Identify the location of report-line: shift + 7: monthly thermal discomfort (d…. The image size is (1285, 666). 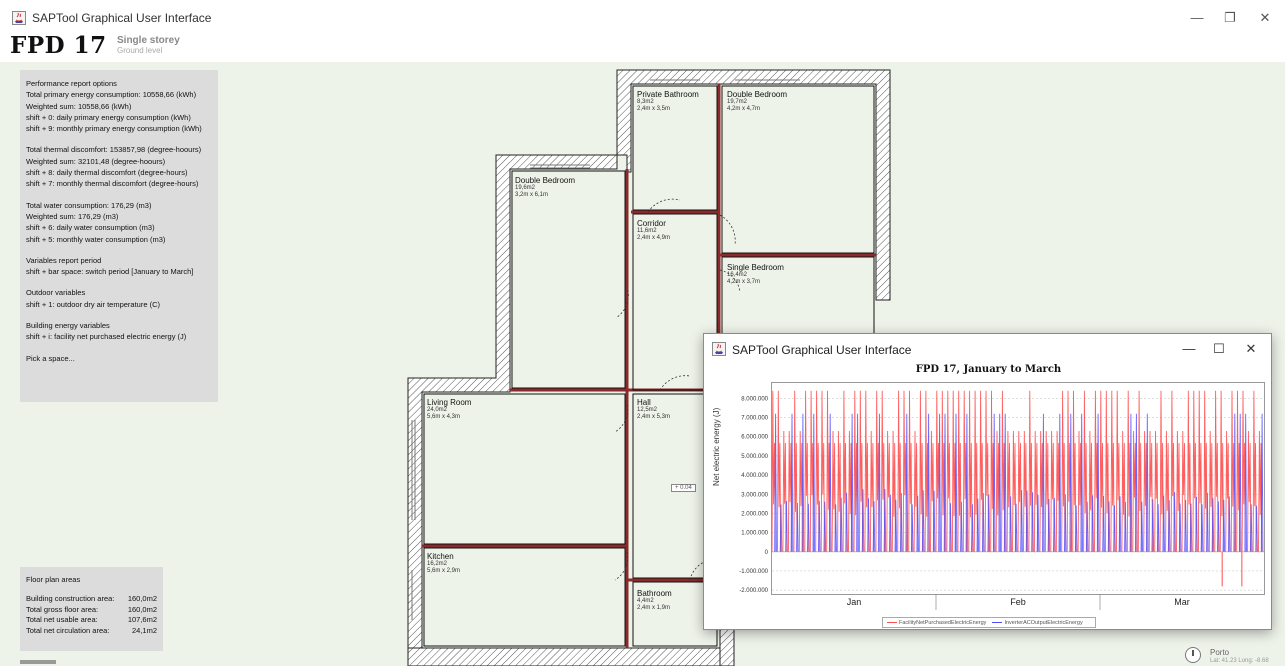
(112, 184).